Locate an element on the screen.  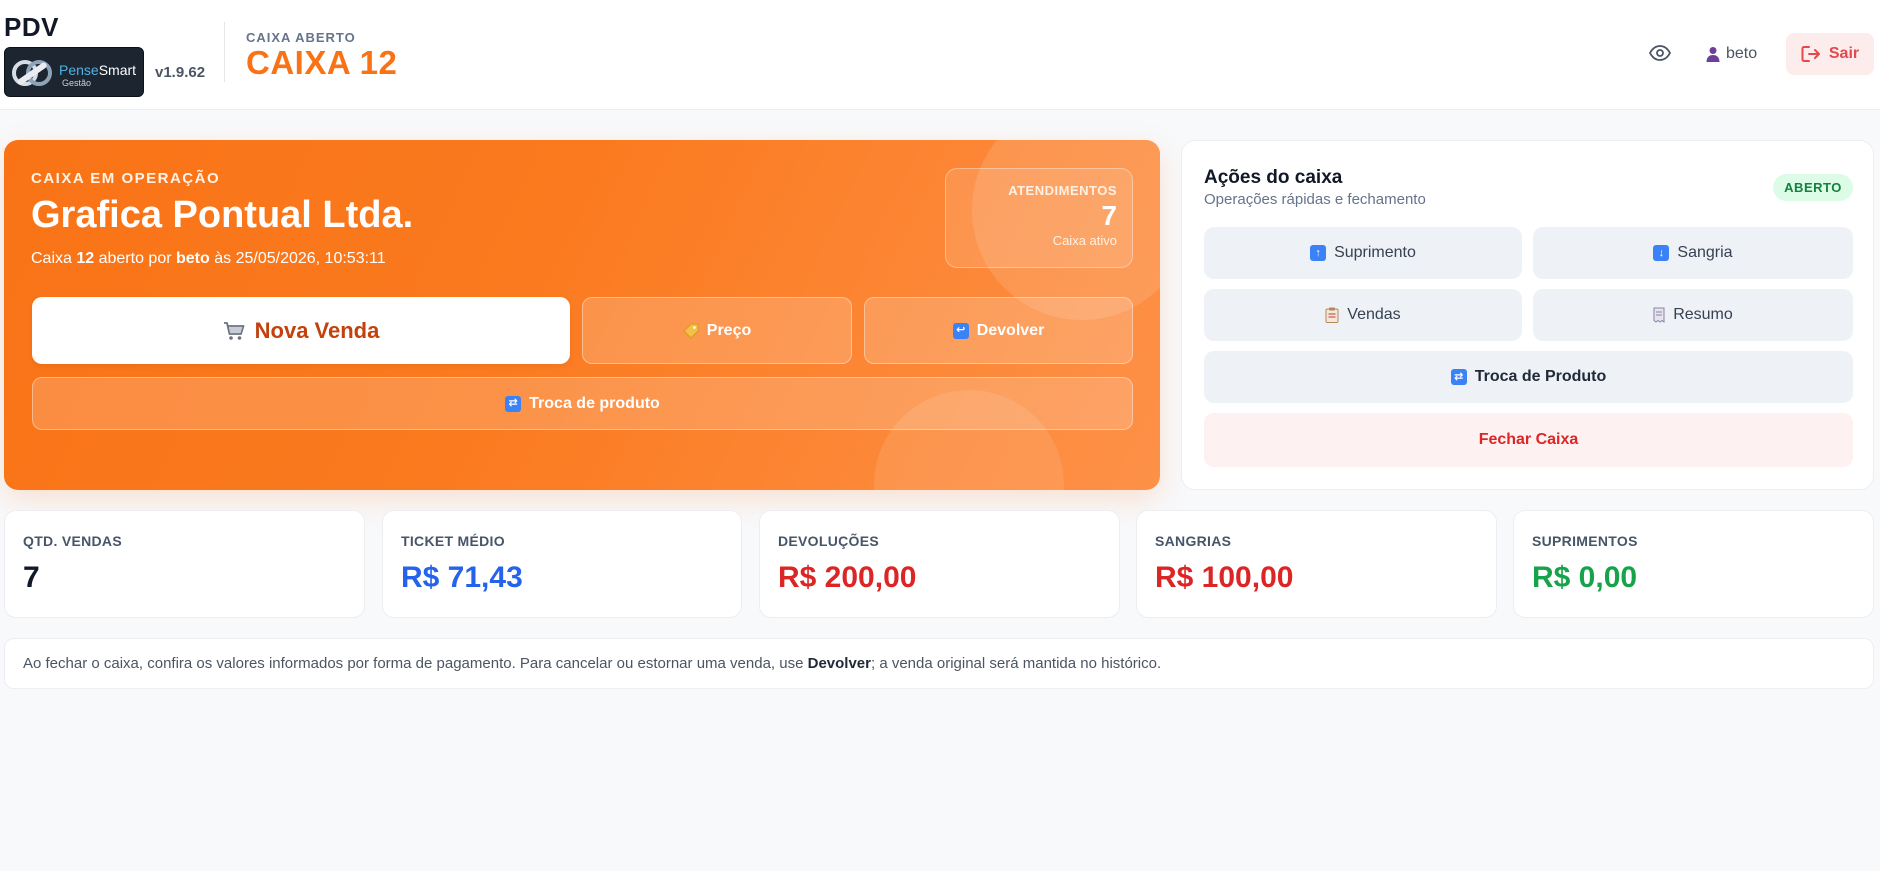
caixa-title: CAIXA 12 is located at coordinates (322, 62).